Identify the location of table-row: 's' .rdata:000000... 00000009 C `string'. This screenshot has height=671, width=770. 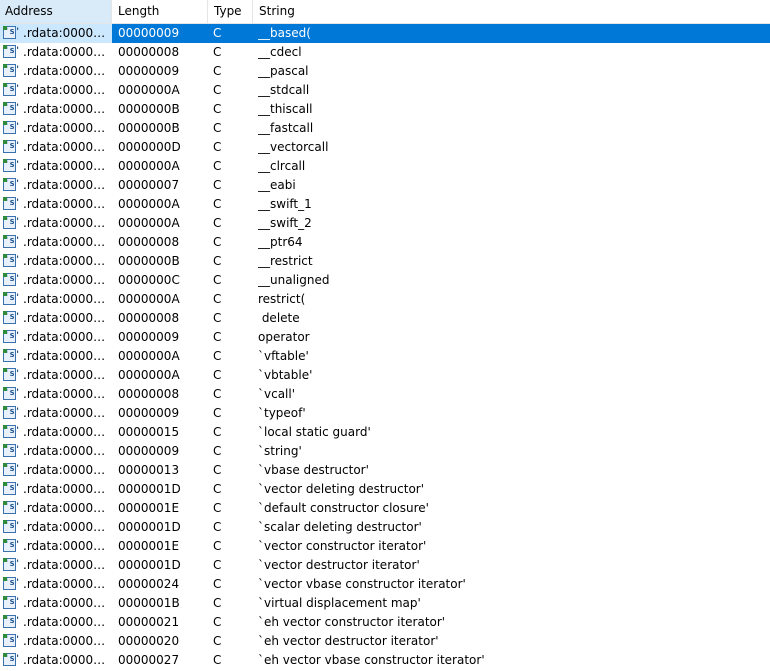
(385, 451).